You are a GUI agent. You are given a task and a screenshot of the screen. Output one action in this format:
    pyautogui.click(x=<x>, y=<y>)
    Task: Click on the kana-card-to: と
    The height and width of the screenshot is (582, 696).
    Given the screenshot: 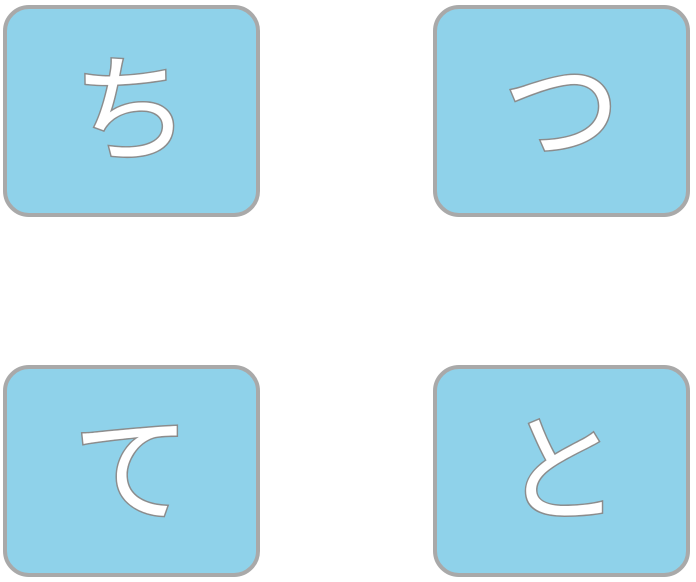 What is the action you would take?
    pyautogui.click(x=561, y=471)
    